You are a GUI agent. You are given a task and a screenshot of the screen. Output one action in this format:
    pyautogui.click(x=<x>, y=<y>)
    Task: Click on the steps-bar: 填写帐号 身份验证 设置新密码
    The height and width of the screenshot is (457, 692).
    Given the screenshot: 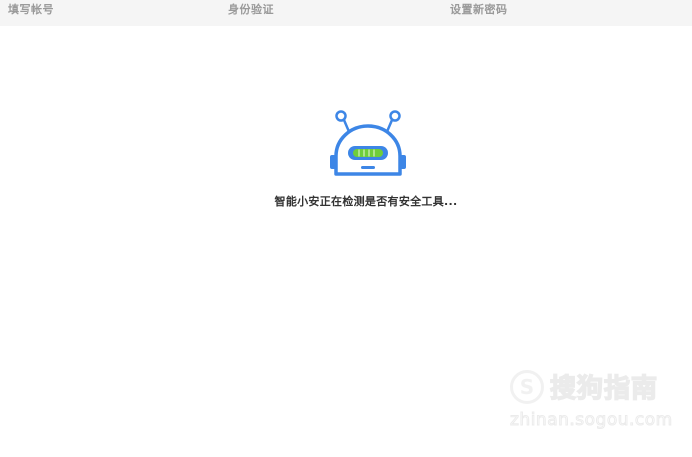 What is the action you would take?
    pyautogui.click(x=346, y=13)
    